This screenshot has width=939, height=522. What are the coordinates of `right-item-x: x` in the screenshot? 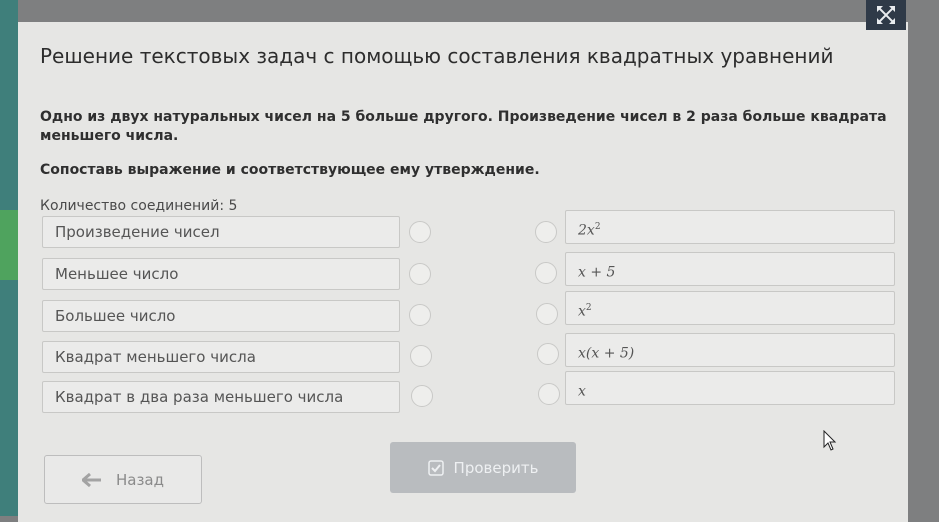 It's located at (730, 388).